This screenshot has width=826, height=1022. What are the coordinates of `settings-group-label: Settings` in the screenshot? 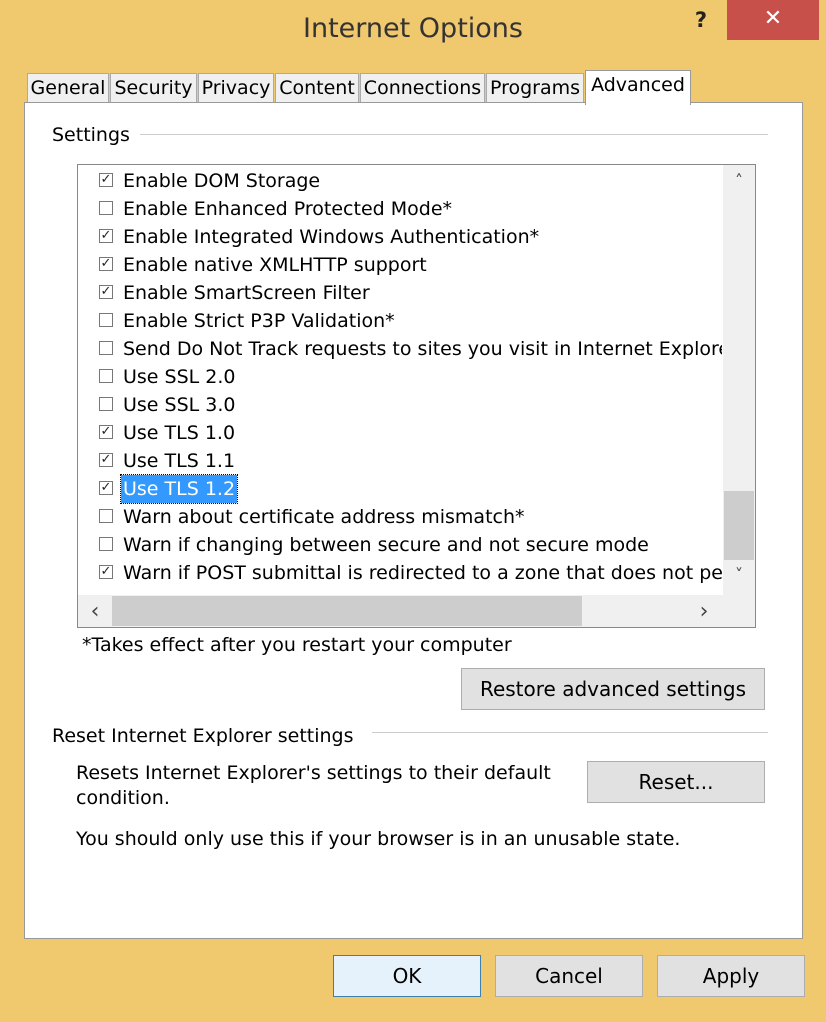 It's located at (95, 135).